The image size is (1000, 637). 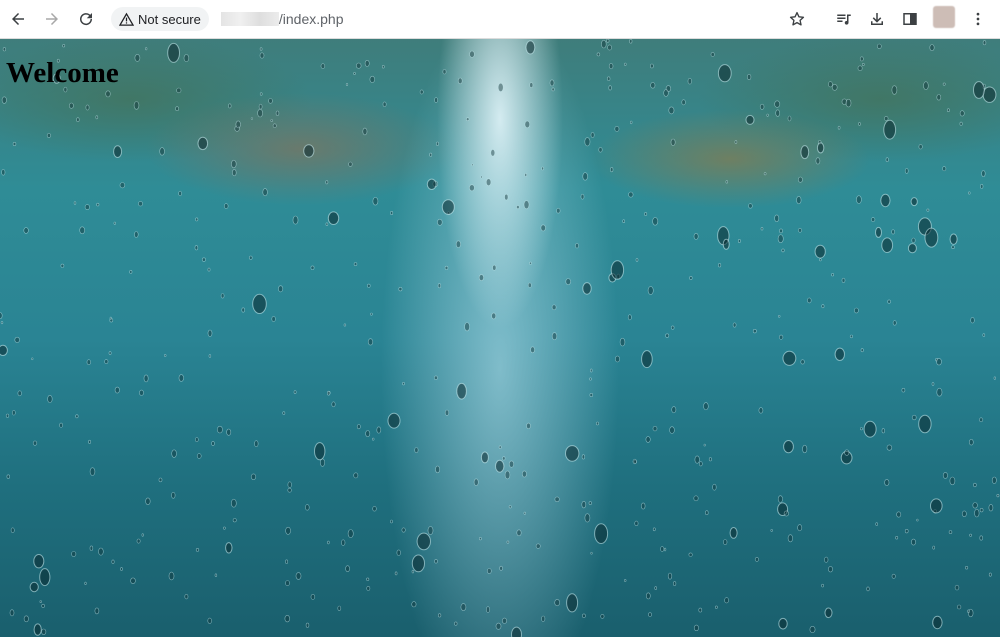 I want to click on menu-button, so click(x=978, y=19).